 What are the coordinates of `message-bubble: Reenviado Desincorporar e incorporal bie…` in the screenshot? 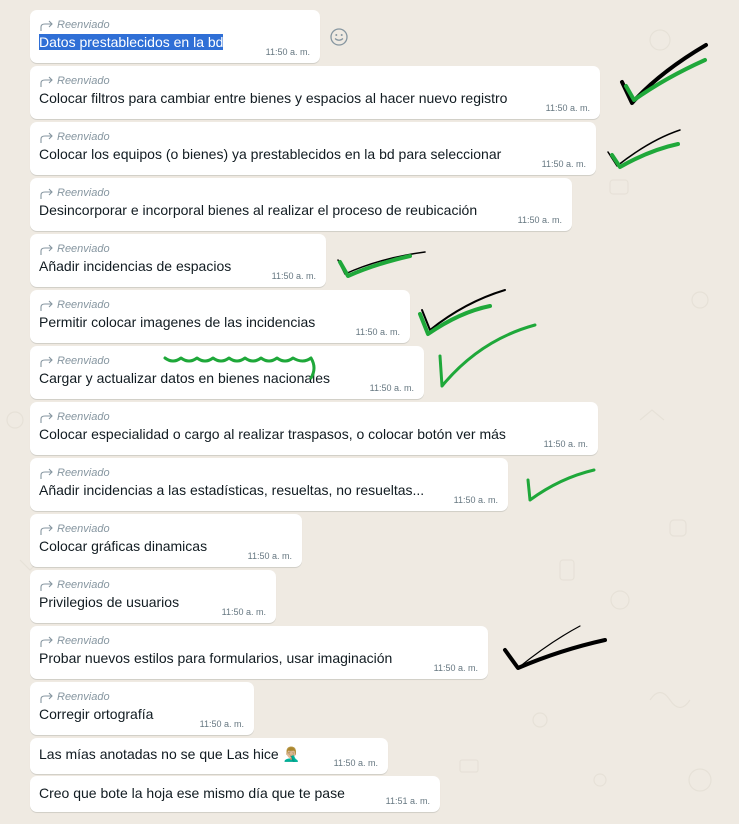 It's located at (301, 204).